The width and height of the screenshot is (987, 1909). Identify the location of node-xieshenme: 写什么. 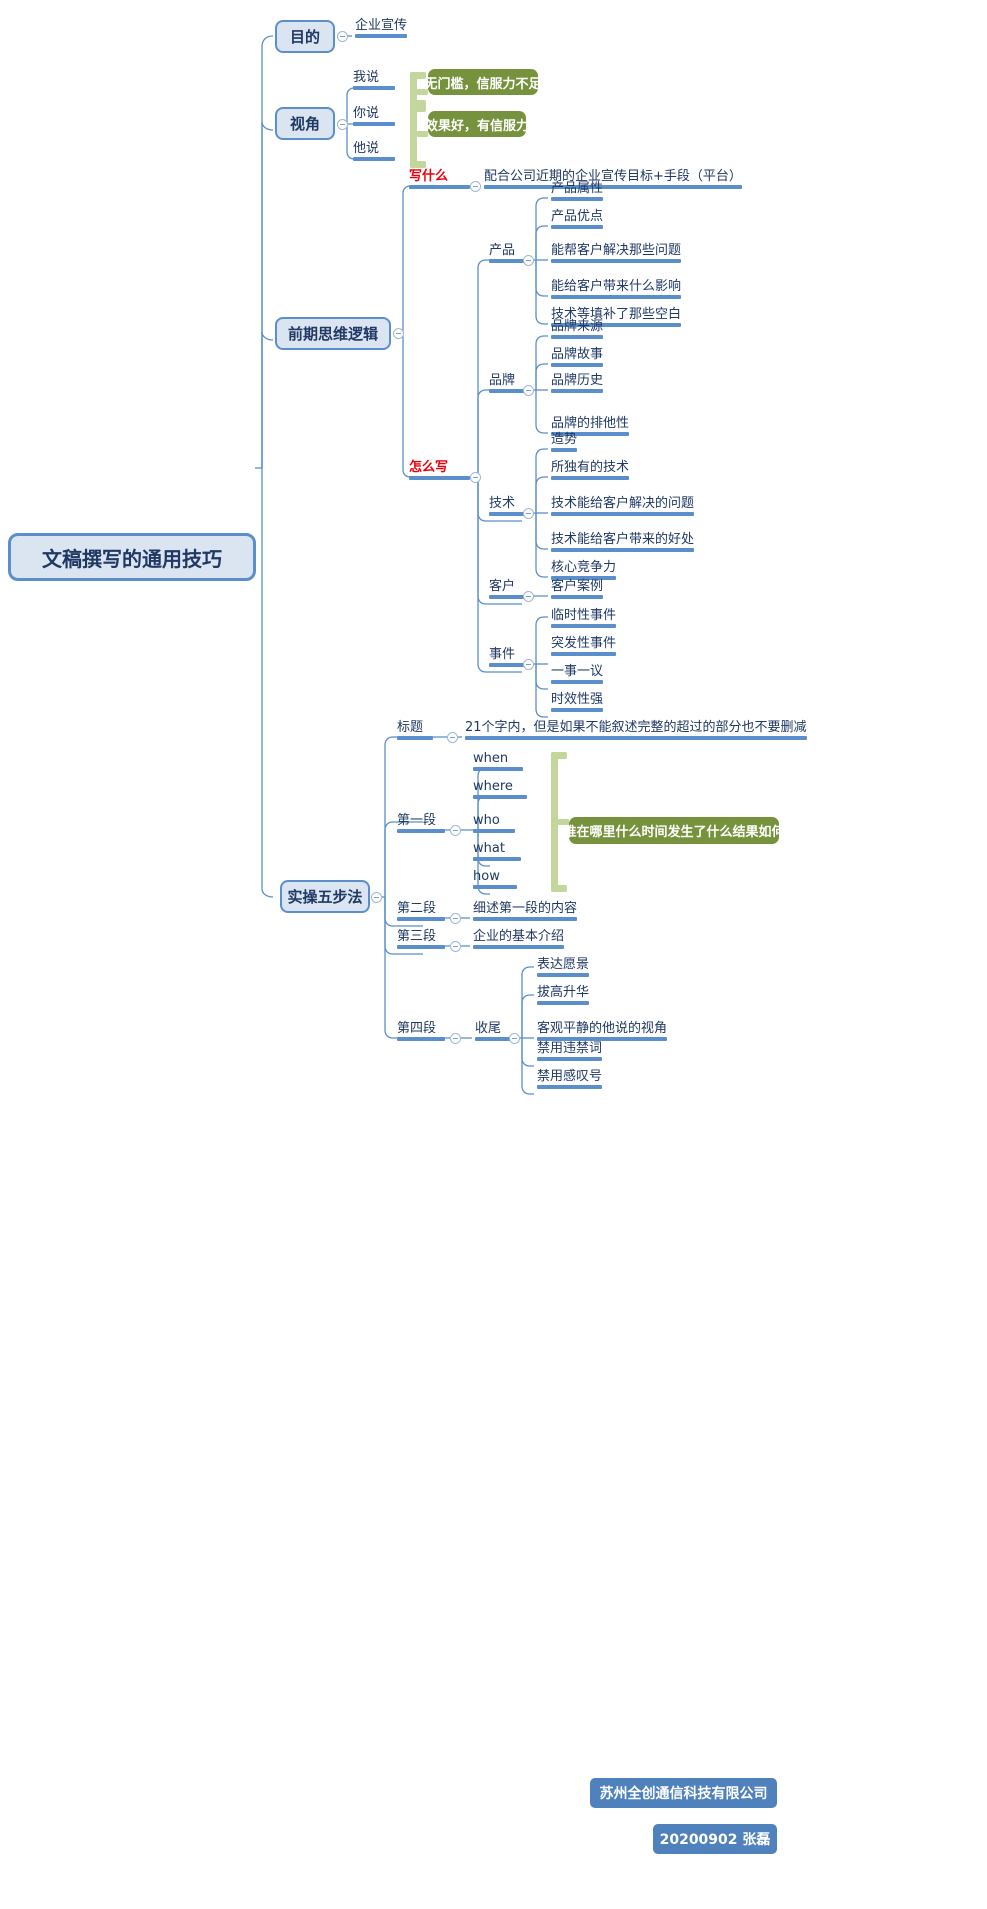
(439, 180).